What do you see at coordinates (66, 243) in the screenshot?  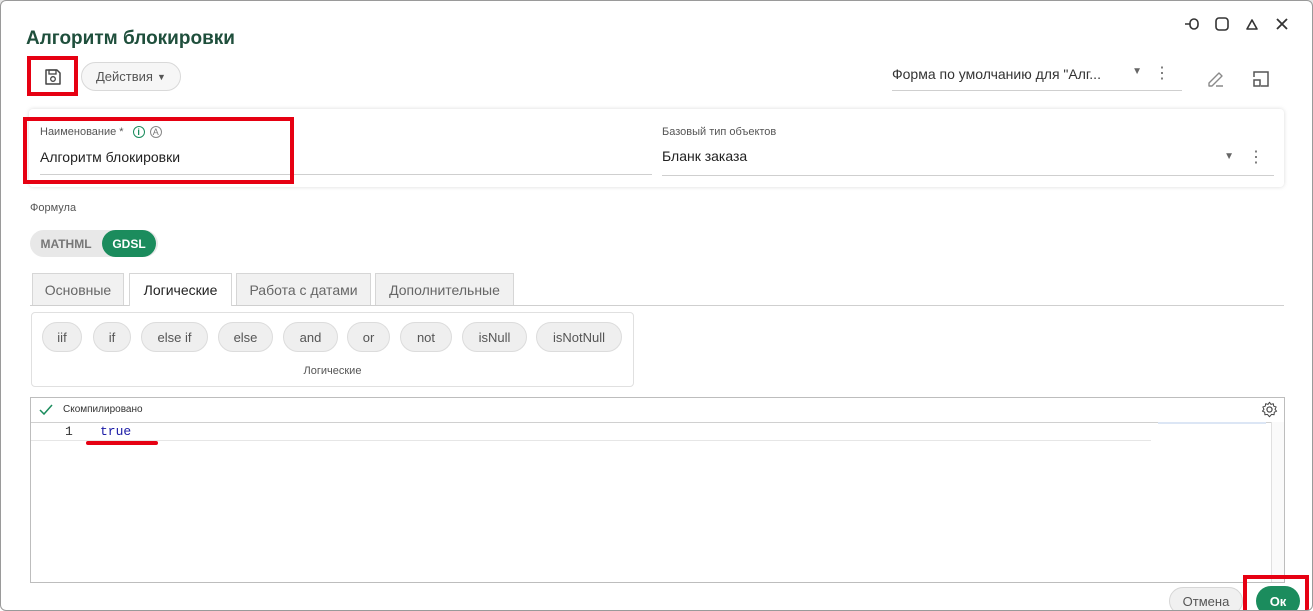 I see `toggle-mathml: MATHML` at bounding box center [66, 243].